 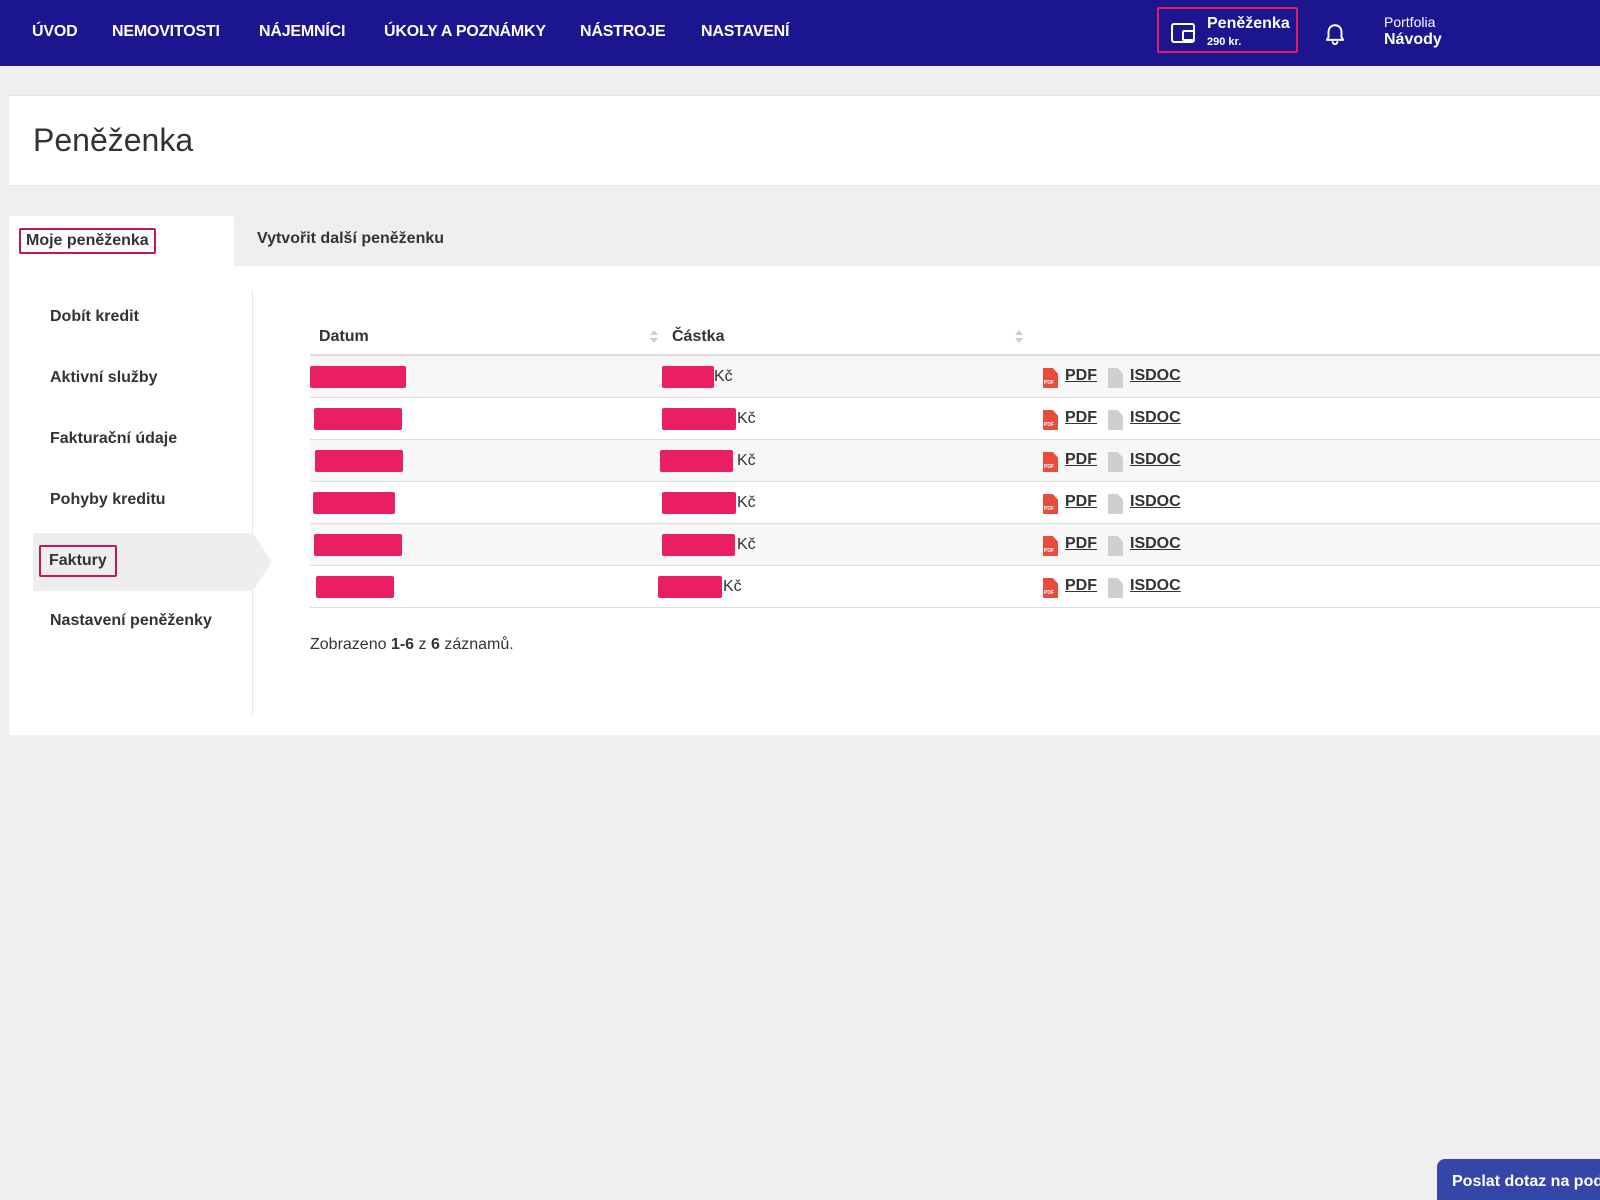 I want to click on sidebar-item-aktivni-sluzby: Aktivní služby, so click(x=143, y=380).